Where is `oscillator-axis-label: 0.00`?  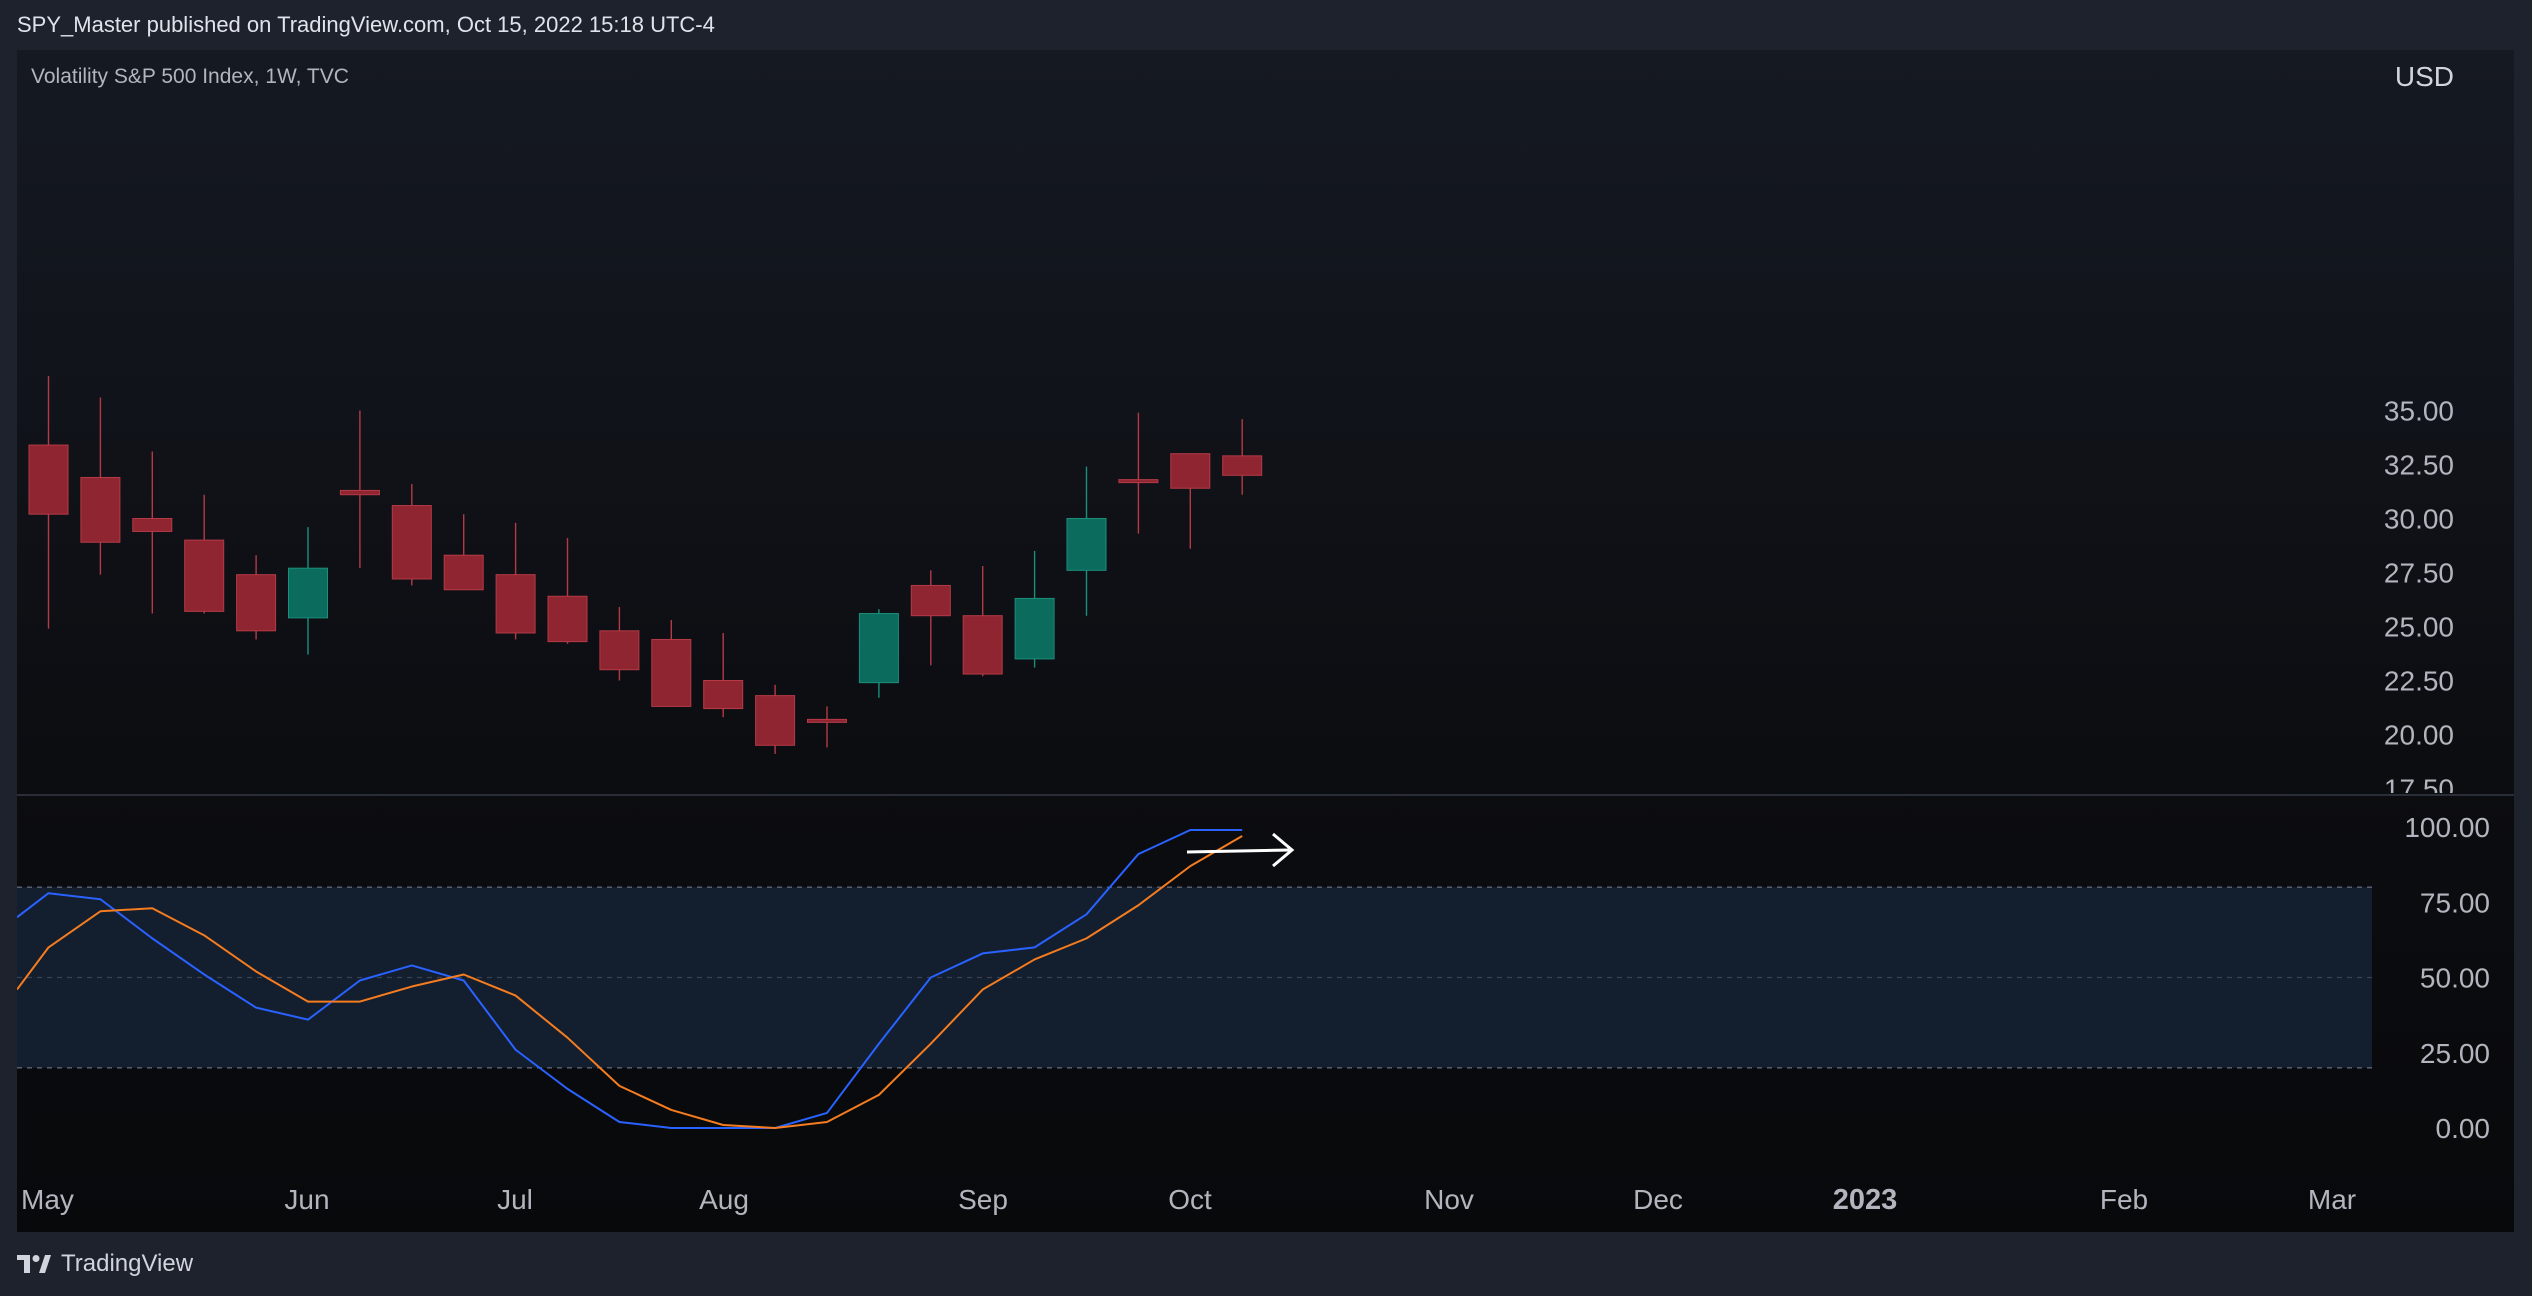
oscillator-axis-label: 0.00 is located at coordinates (2463, 1128).